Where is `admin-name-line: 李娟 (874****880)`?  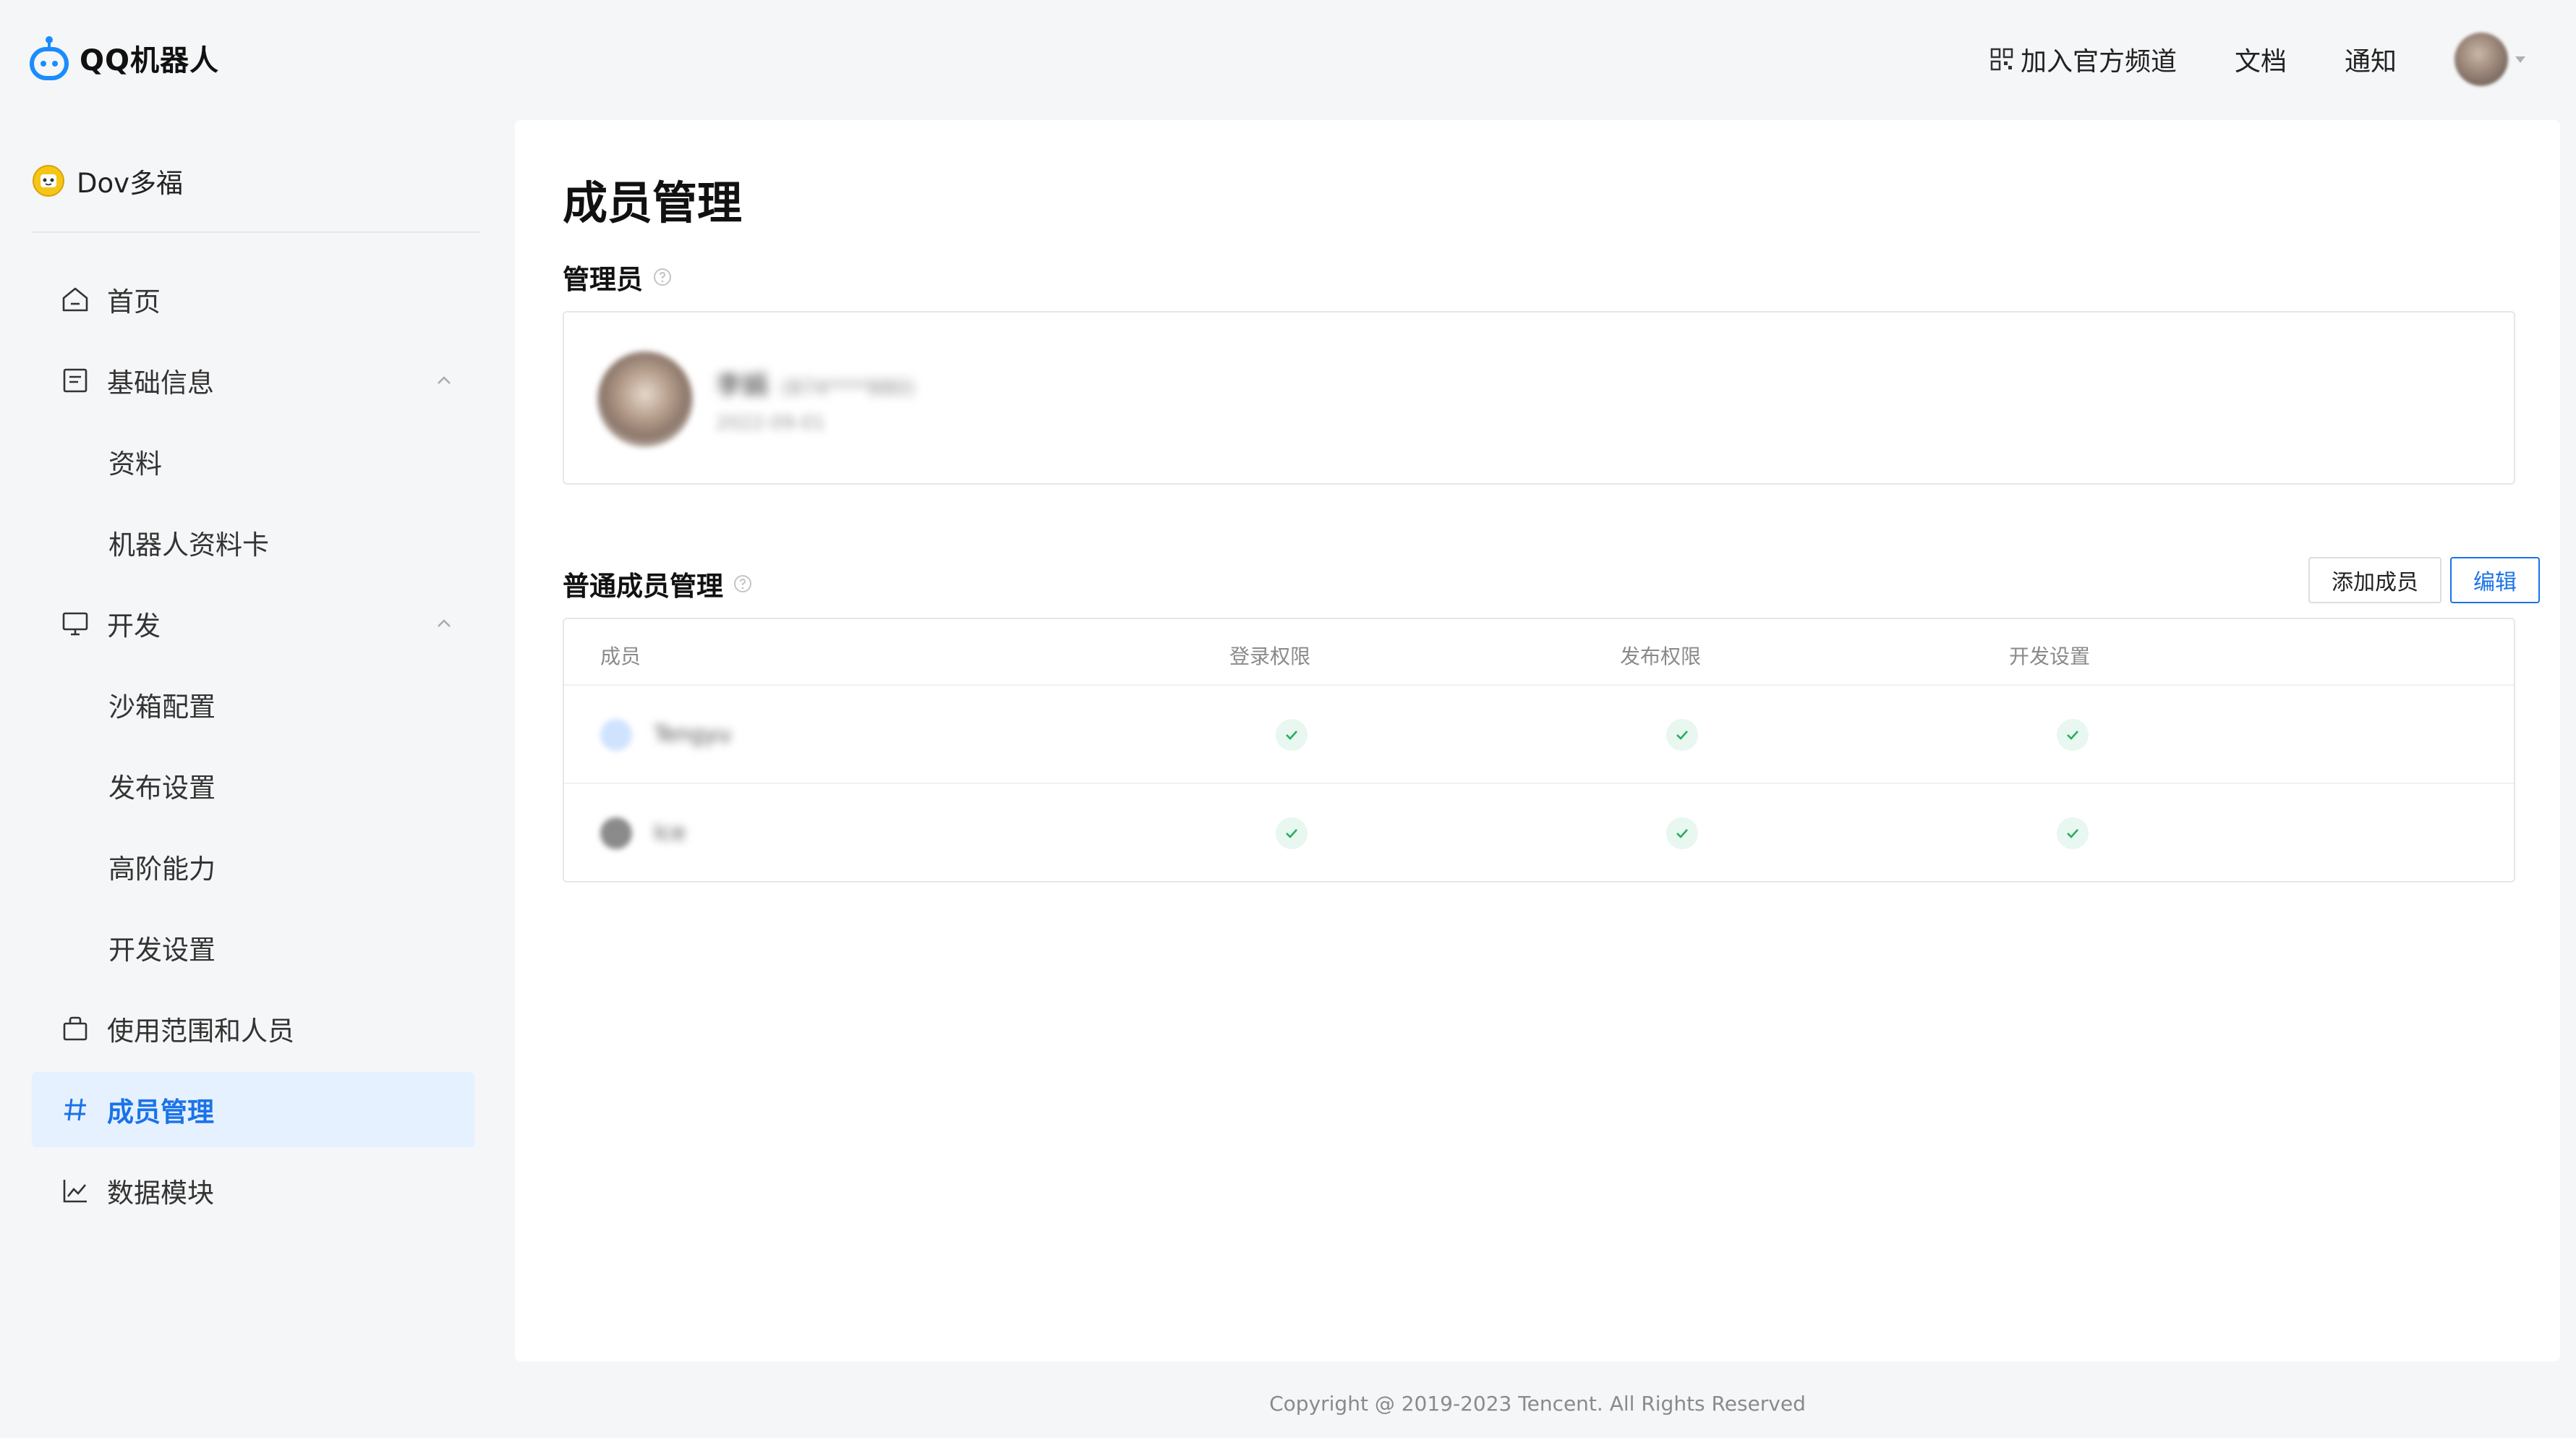
admin-name-line: 李娟 (874****880) is located at coordinates (815, 384).